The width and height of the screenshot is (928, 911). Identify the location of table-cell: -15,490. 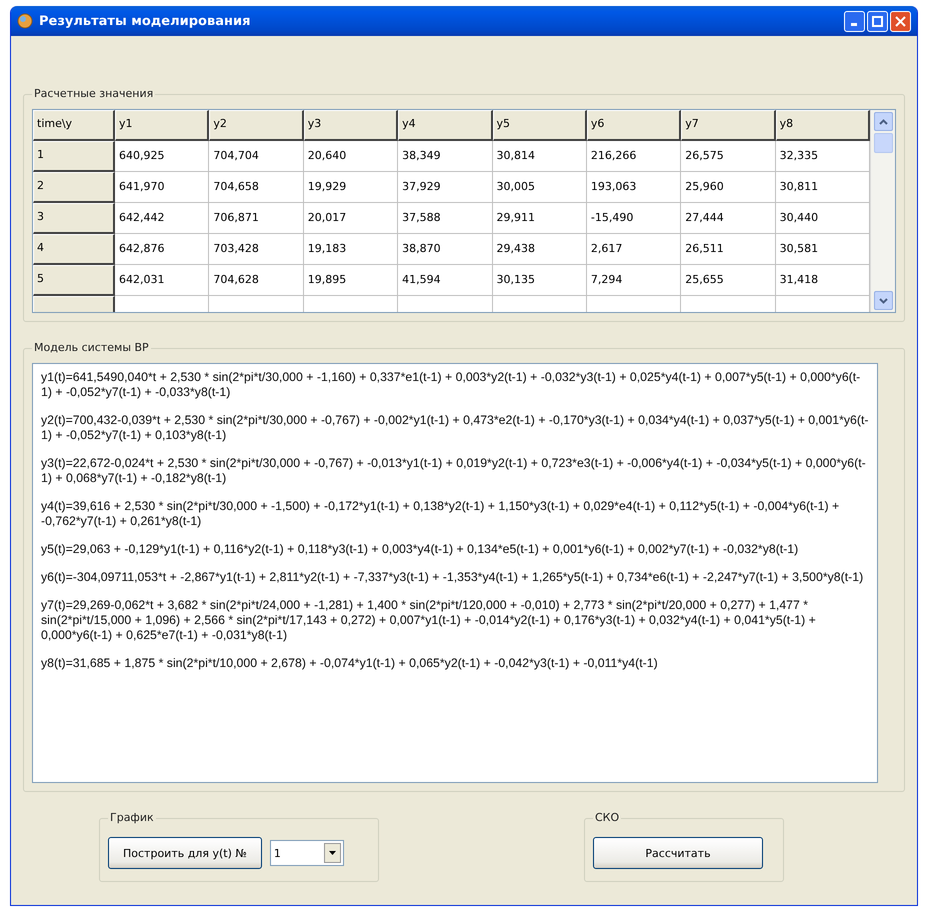
(634, 218).